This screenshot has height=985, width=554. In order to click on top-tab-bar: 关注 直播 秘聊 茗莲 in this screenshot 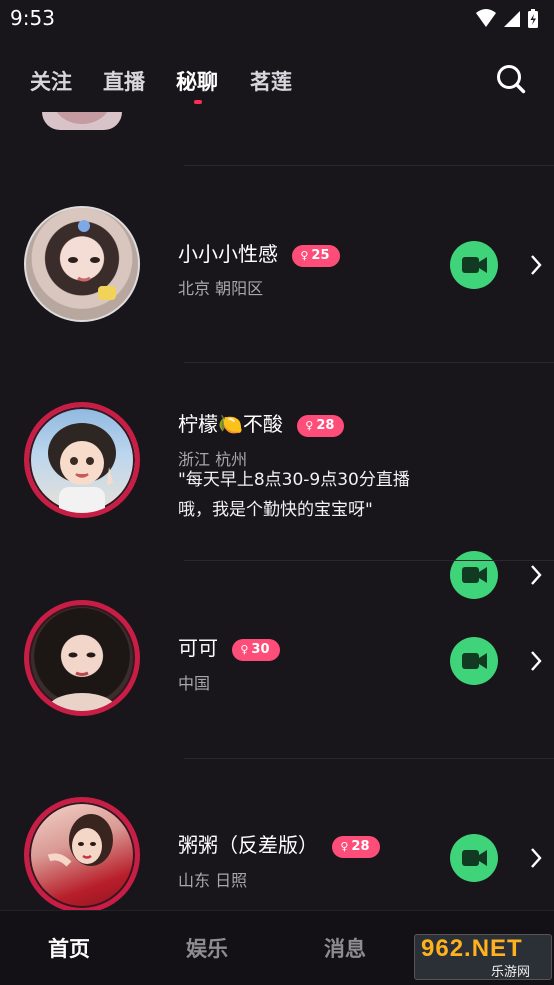, I will do `click(277, 86)`.